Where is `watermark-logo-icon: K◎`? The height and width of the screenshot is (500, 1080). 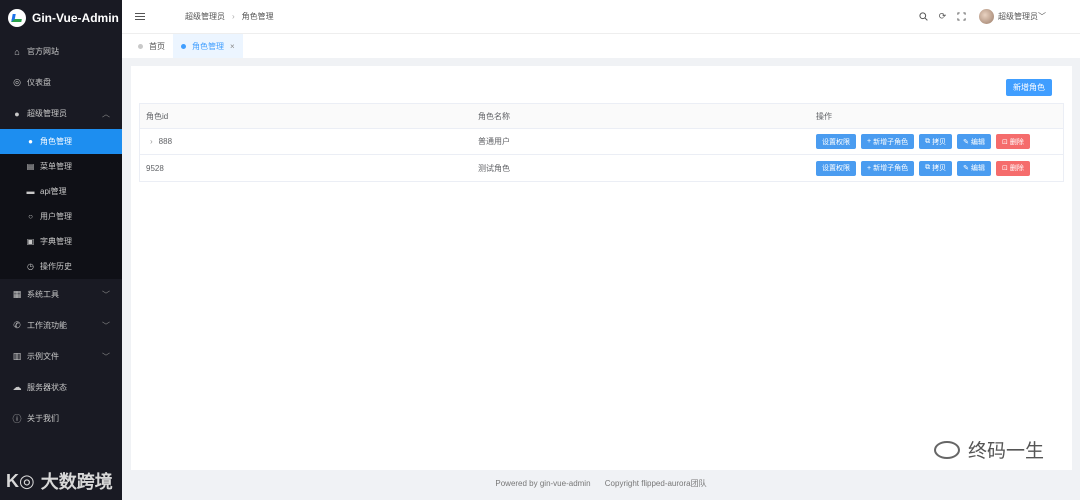
watermark-logo-icon: K◎ is located at coordinates (20, 480).